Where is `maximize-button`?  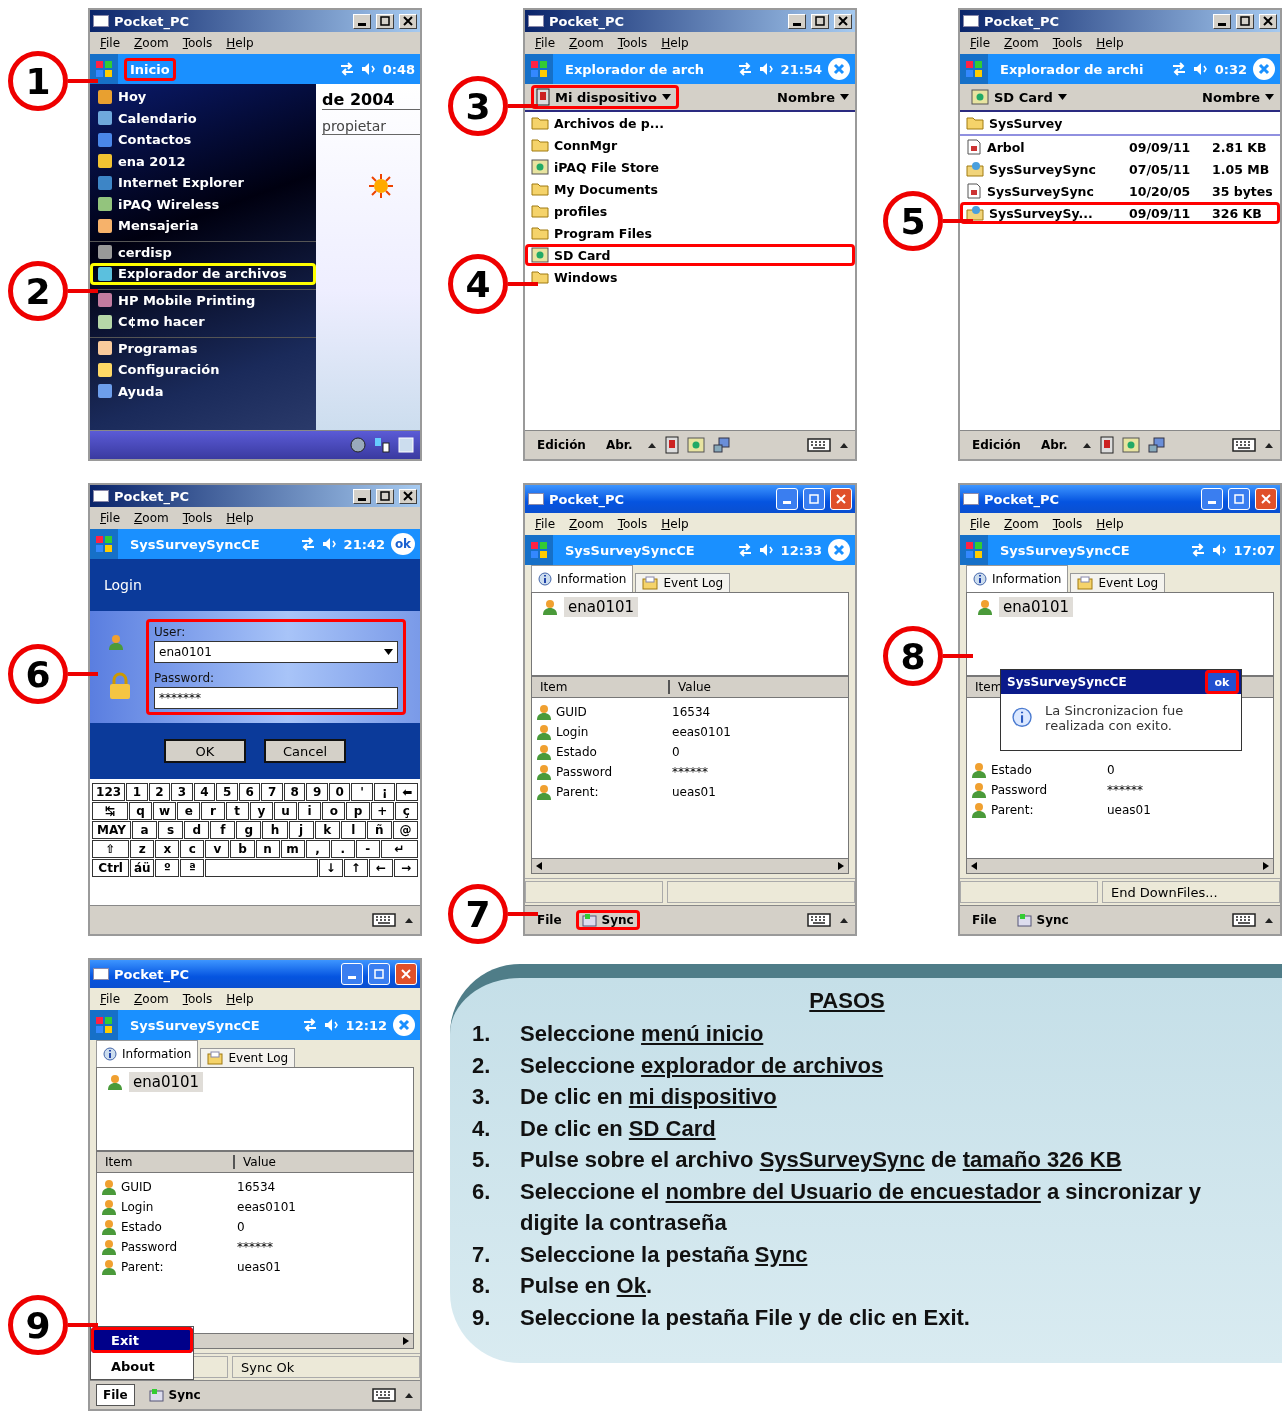 maximize-button is located at coordinates (385, 21).